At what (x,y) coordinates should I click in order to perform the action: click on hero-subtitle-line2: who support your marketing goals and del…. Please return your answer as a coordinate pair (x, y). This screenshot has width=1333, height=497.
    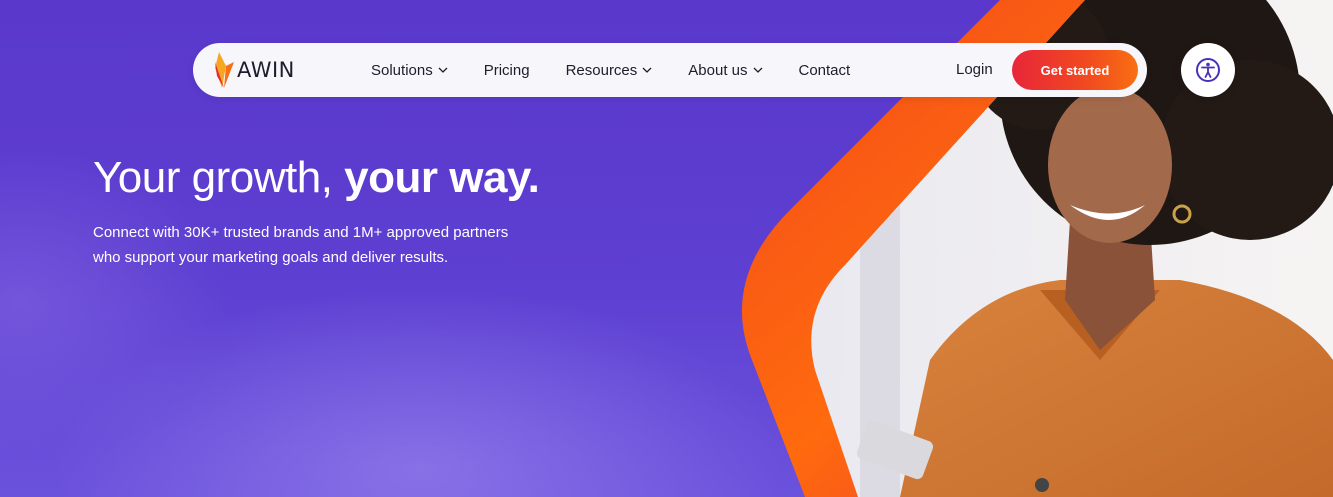
    Looking at the image, I should click on (271, 257).